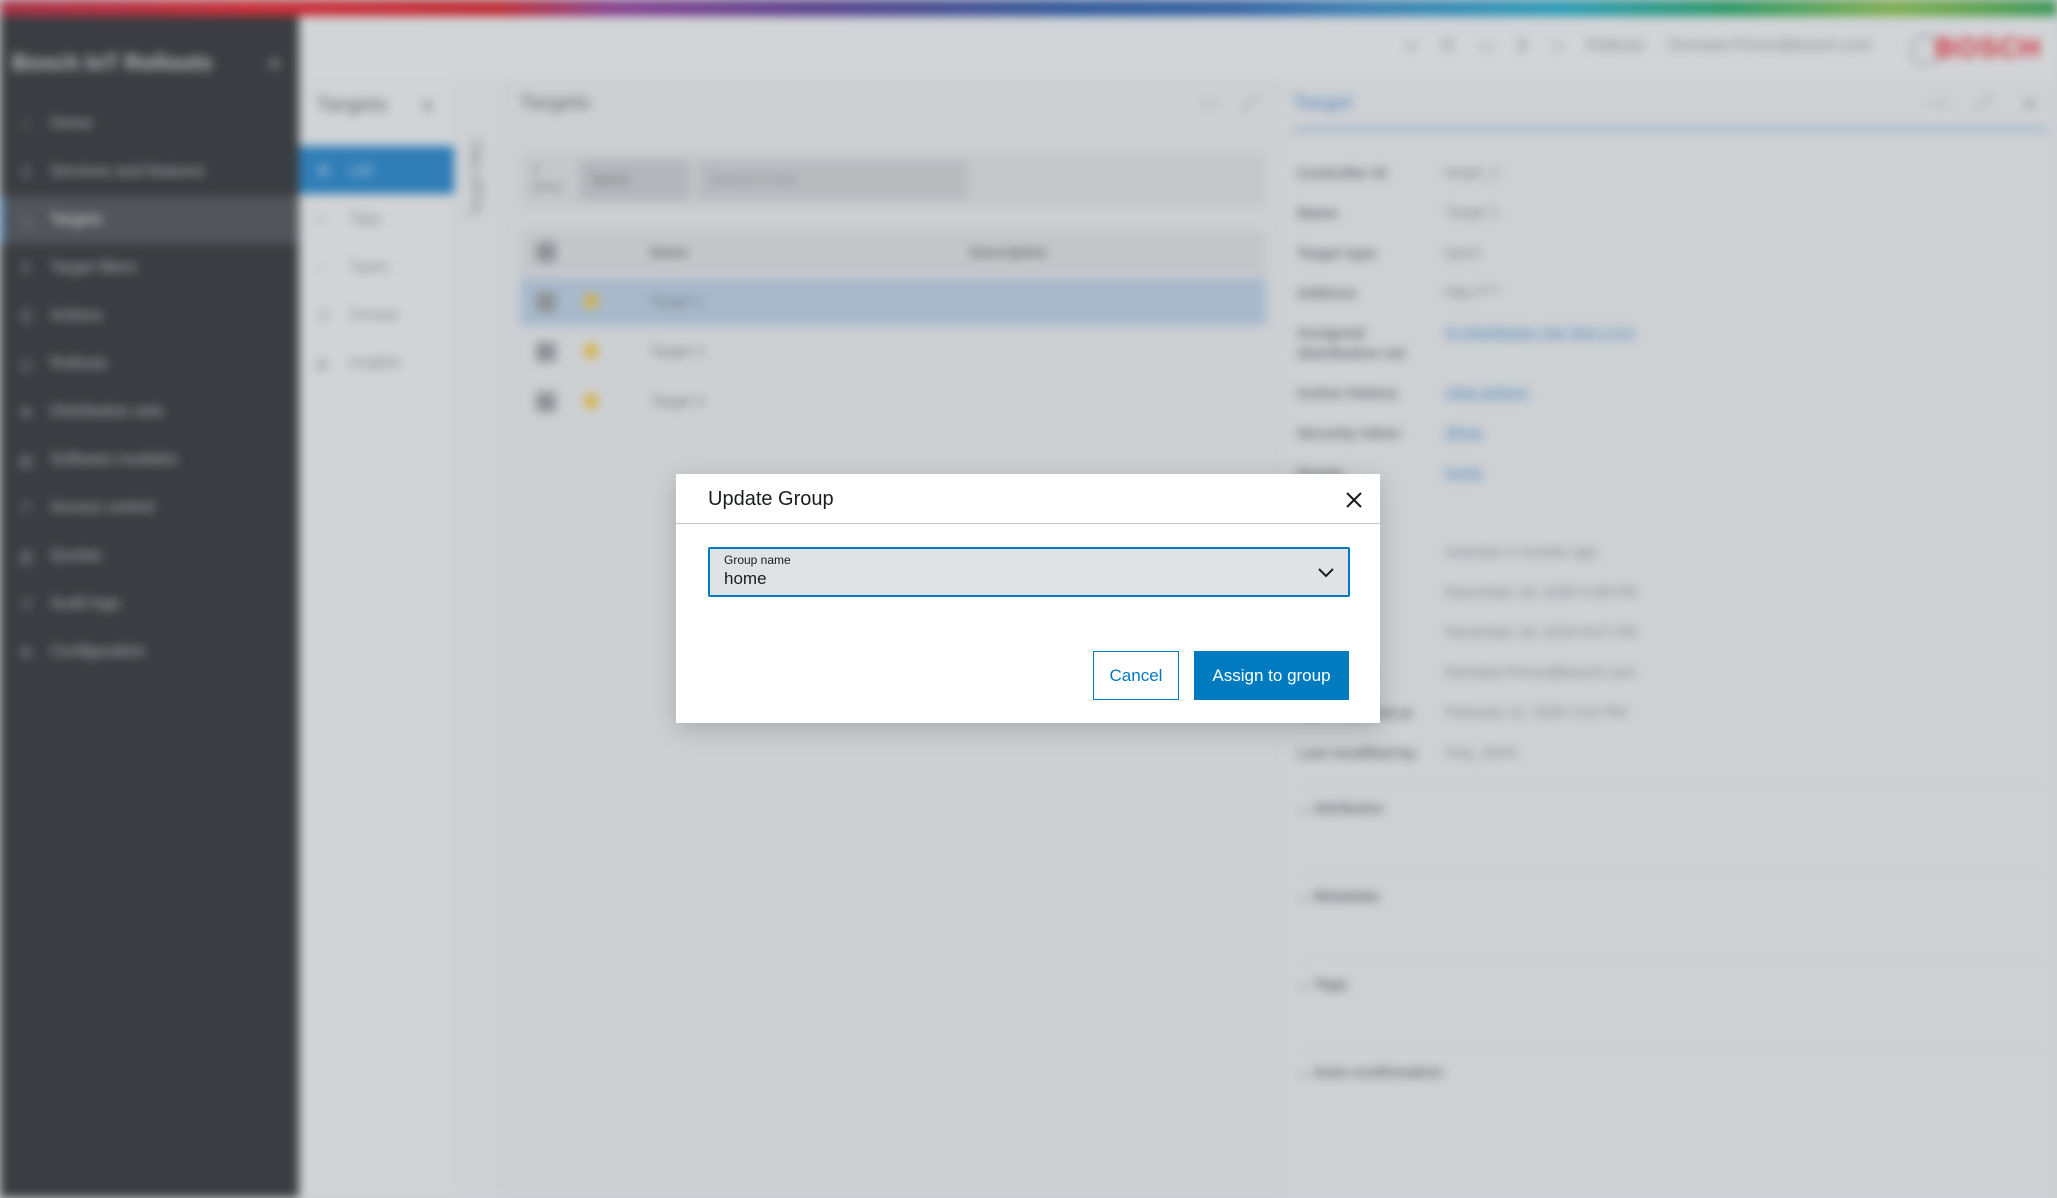 The width and height of the screenshot is (2057, 1198). I want to click on group-name-label: Group name, so click(757, 560).